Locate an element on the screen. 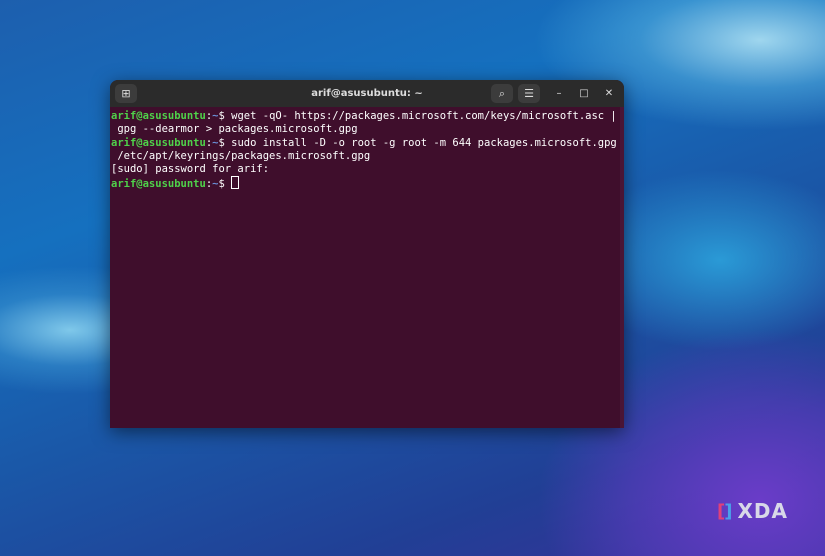 This screenshot has height=556, width=825. minimize-icon: – is located at coordinates (559, 93).